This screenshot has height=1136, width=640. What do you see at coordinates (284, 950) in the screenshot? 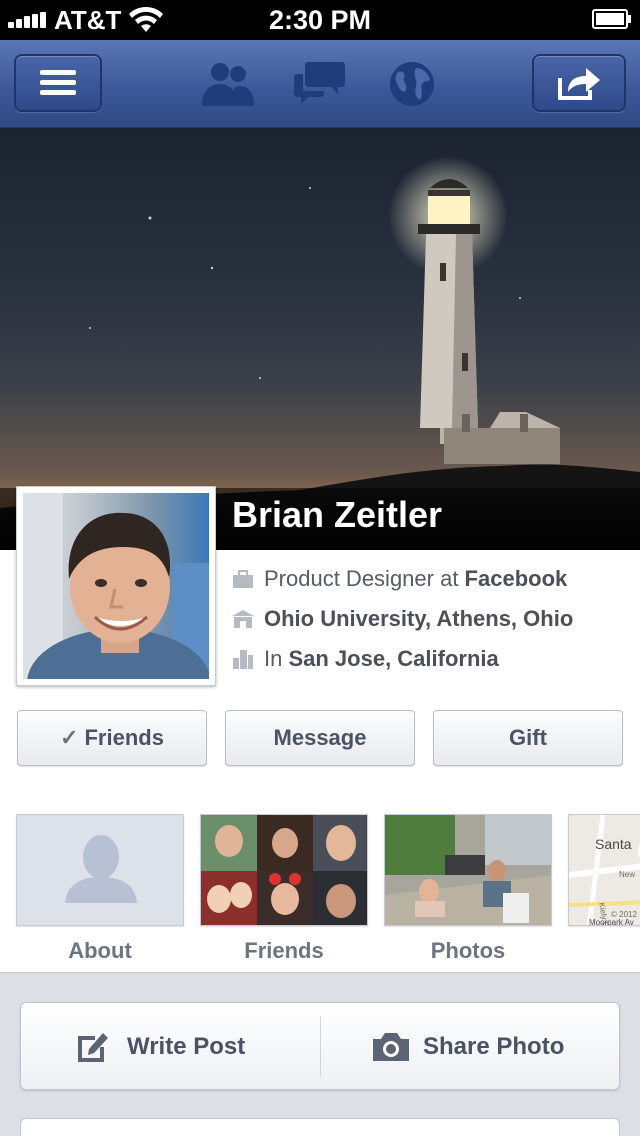
I see `friends-tile-label: Friends` at bounding box center [284, 950].